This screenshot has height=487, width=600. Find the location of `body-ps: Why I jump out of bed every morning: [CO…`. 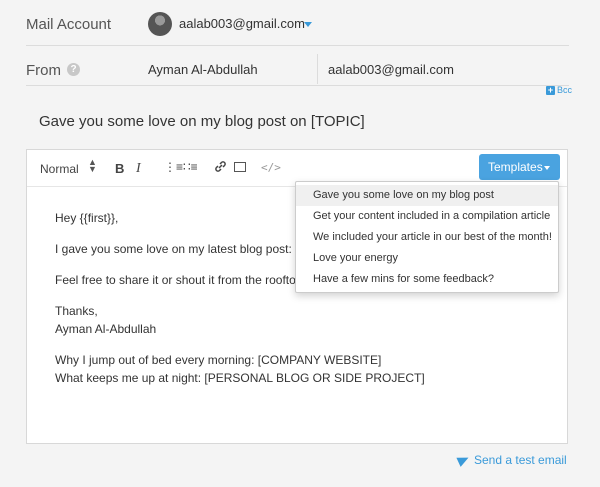

body-ps: Why I jump out of bed every morning: [CO… is located at coordinates (218, 360).